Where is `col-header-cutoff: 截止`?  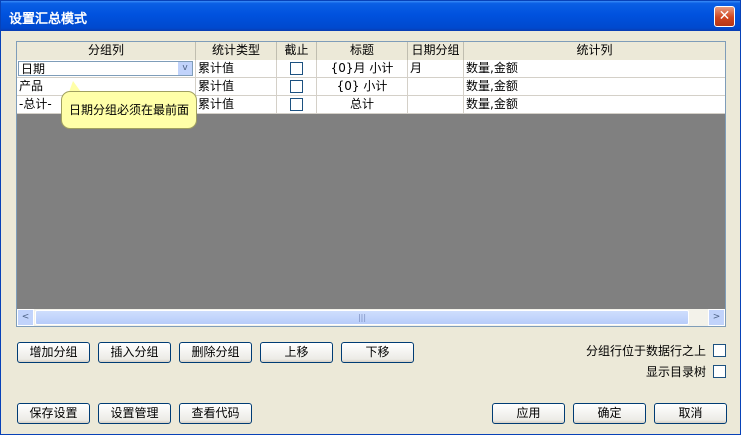
col-header-cutoff: 截止 is located at coordinates (297, 51).